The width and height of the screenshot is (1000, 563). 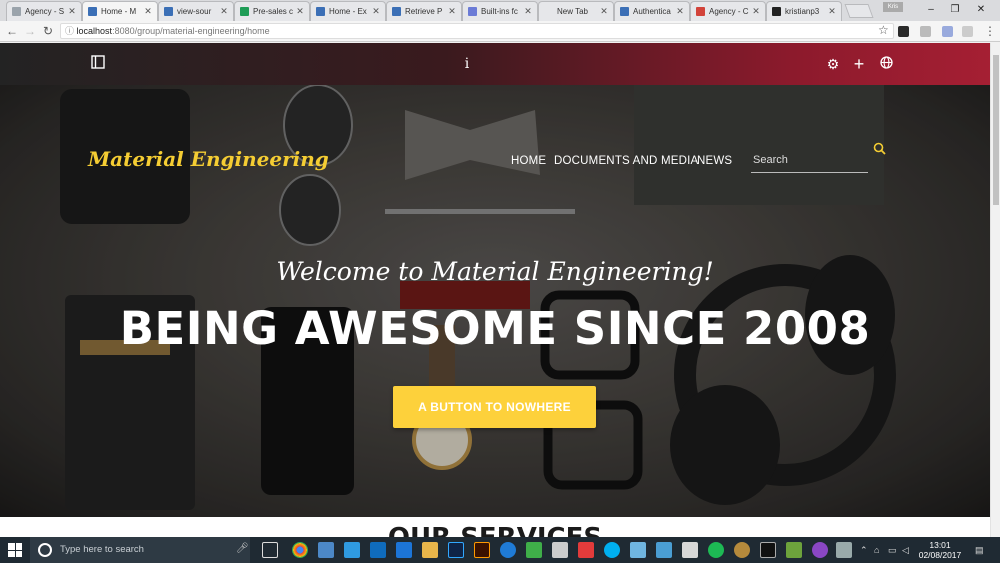 I want to click on tab-label: Pre-sales c, so click(x=273, y=11).